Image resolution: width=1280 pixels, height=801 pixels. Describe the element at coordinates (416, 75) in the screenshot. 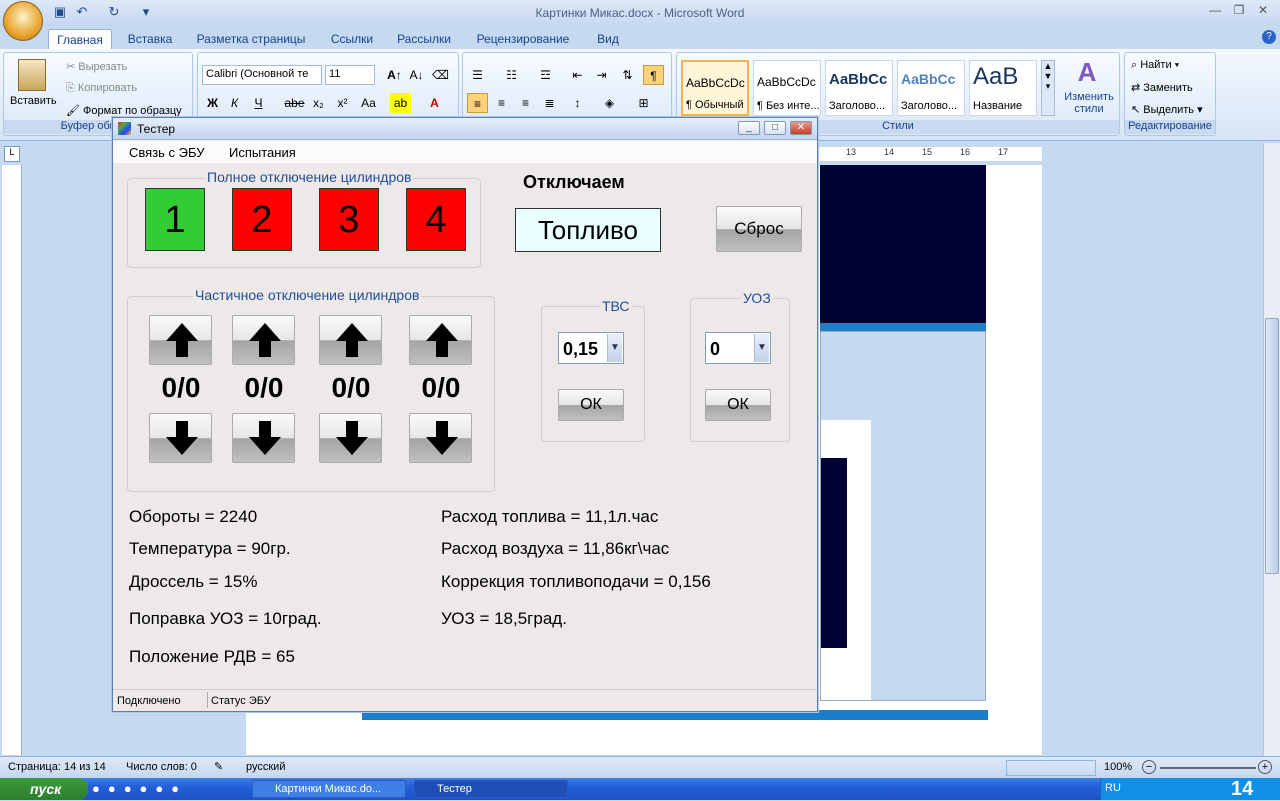

I see `shrink-font-icon: A↓` at that location.